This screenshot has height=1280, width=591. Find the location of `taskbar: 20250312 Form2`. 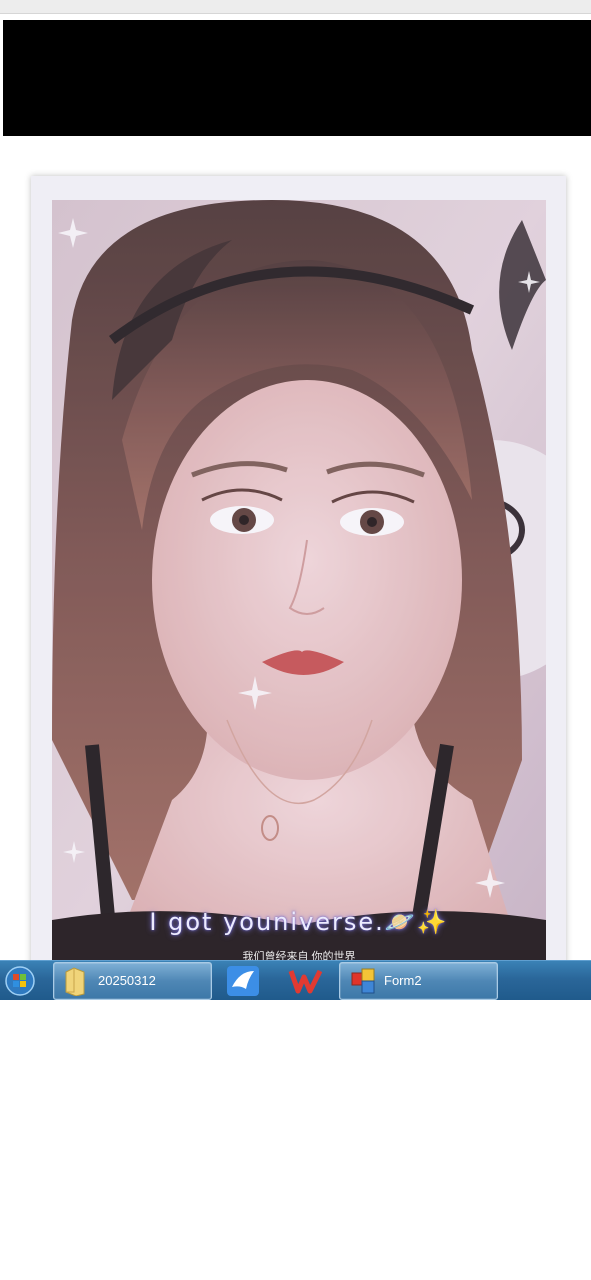

taskbar: 20250312 Form2 is located at coordinates (295, 980).